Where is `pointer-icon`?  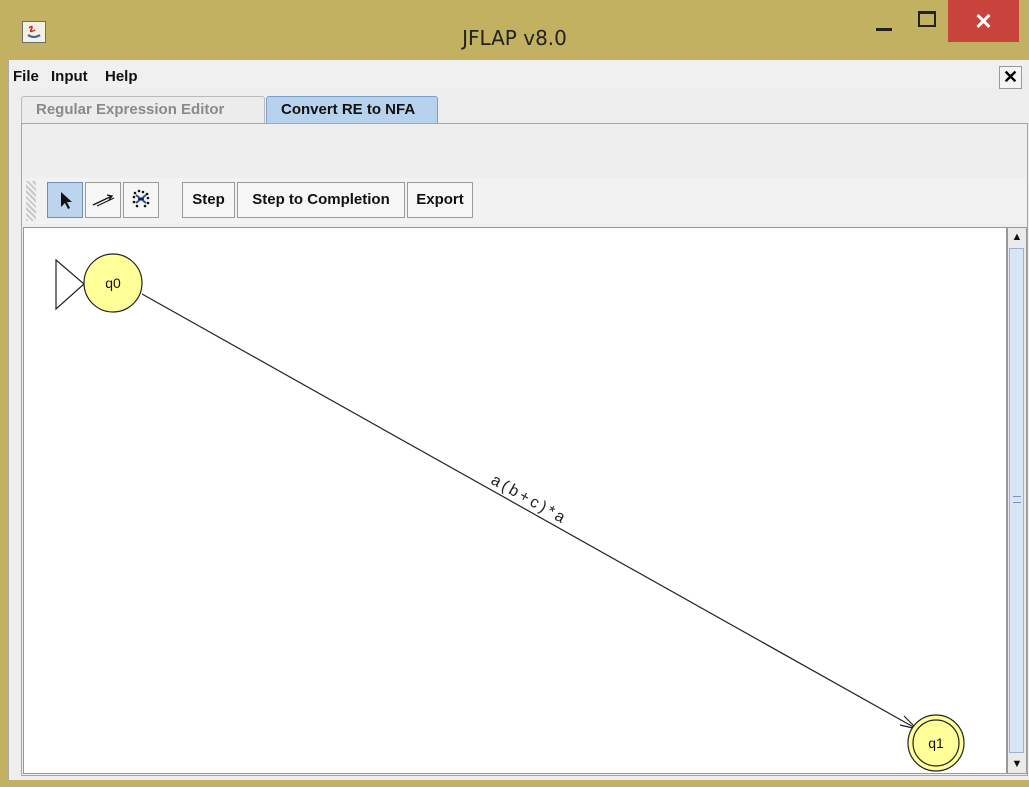 pointer-icon is located at coordinates (66, 200).